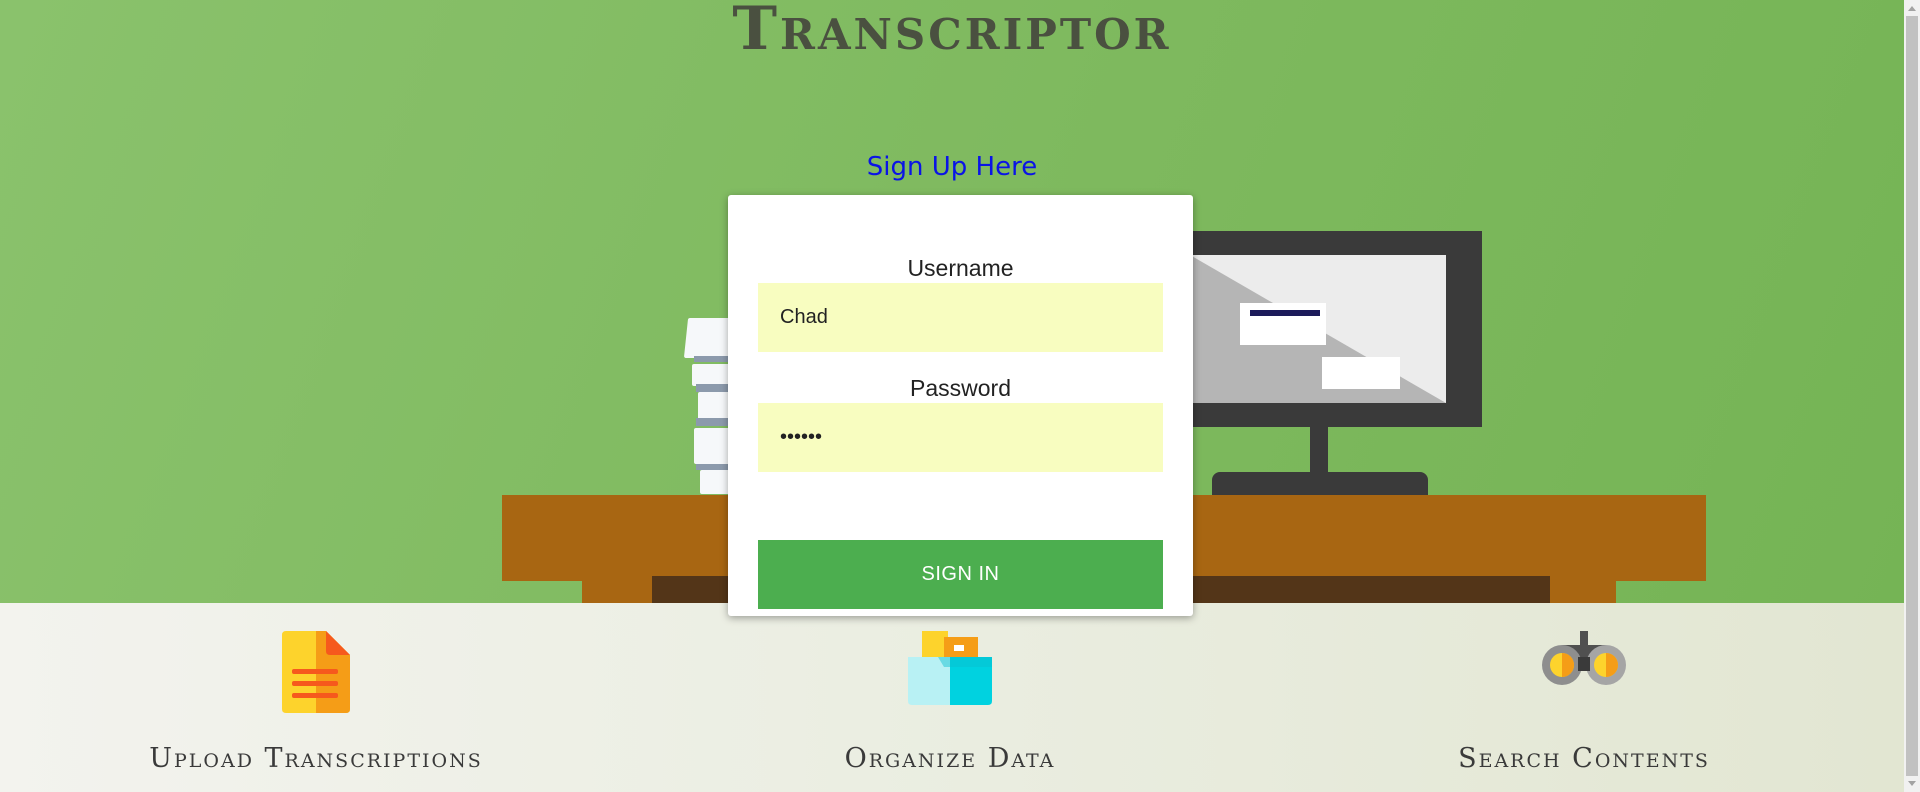 Image resolution: width=1920 pixels, height=792 pixels. Describe the element at coordinates (1318, 329) in the screenshot. I see `monitor-screen` at that location.